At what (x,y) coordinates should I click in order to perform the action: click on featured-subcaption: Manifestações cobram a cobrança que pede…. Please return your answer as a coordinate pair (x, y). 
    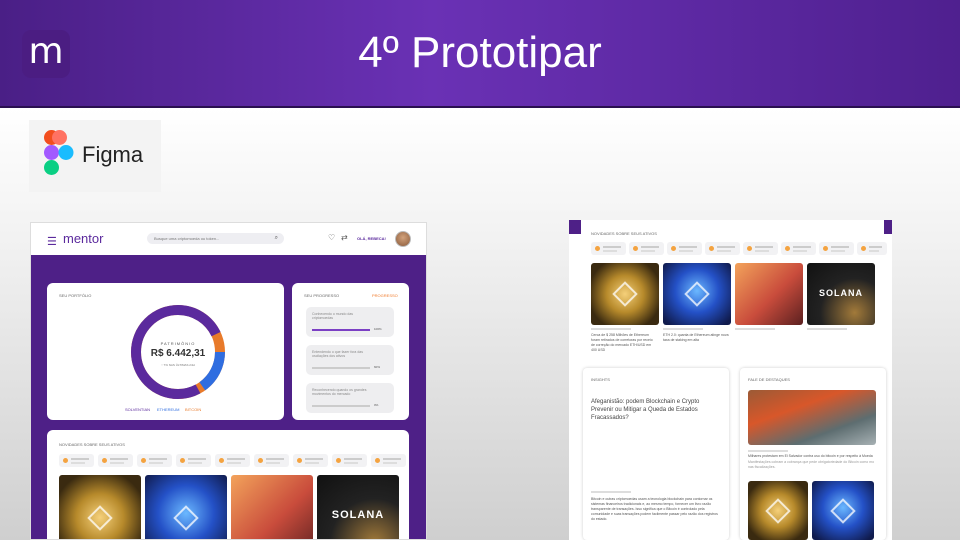
    Looking at the image, I should click on (811, 464).